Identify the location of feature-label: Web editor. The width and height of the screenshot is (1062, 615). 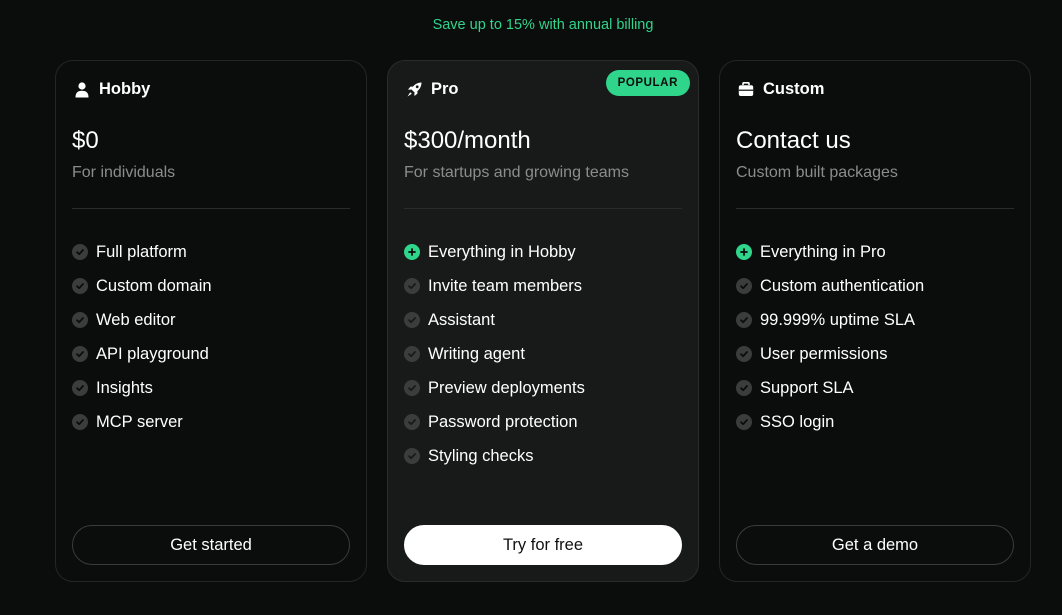
(136, 319).